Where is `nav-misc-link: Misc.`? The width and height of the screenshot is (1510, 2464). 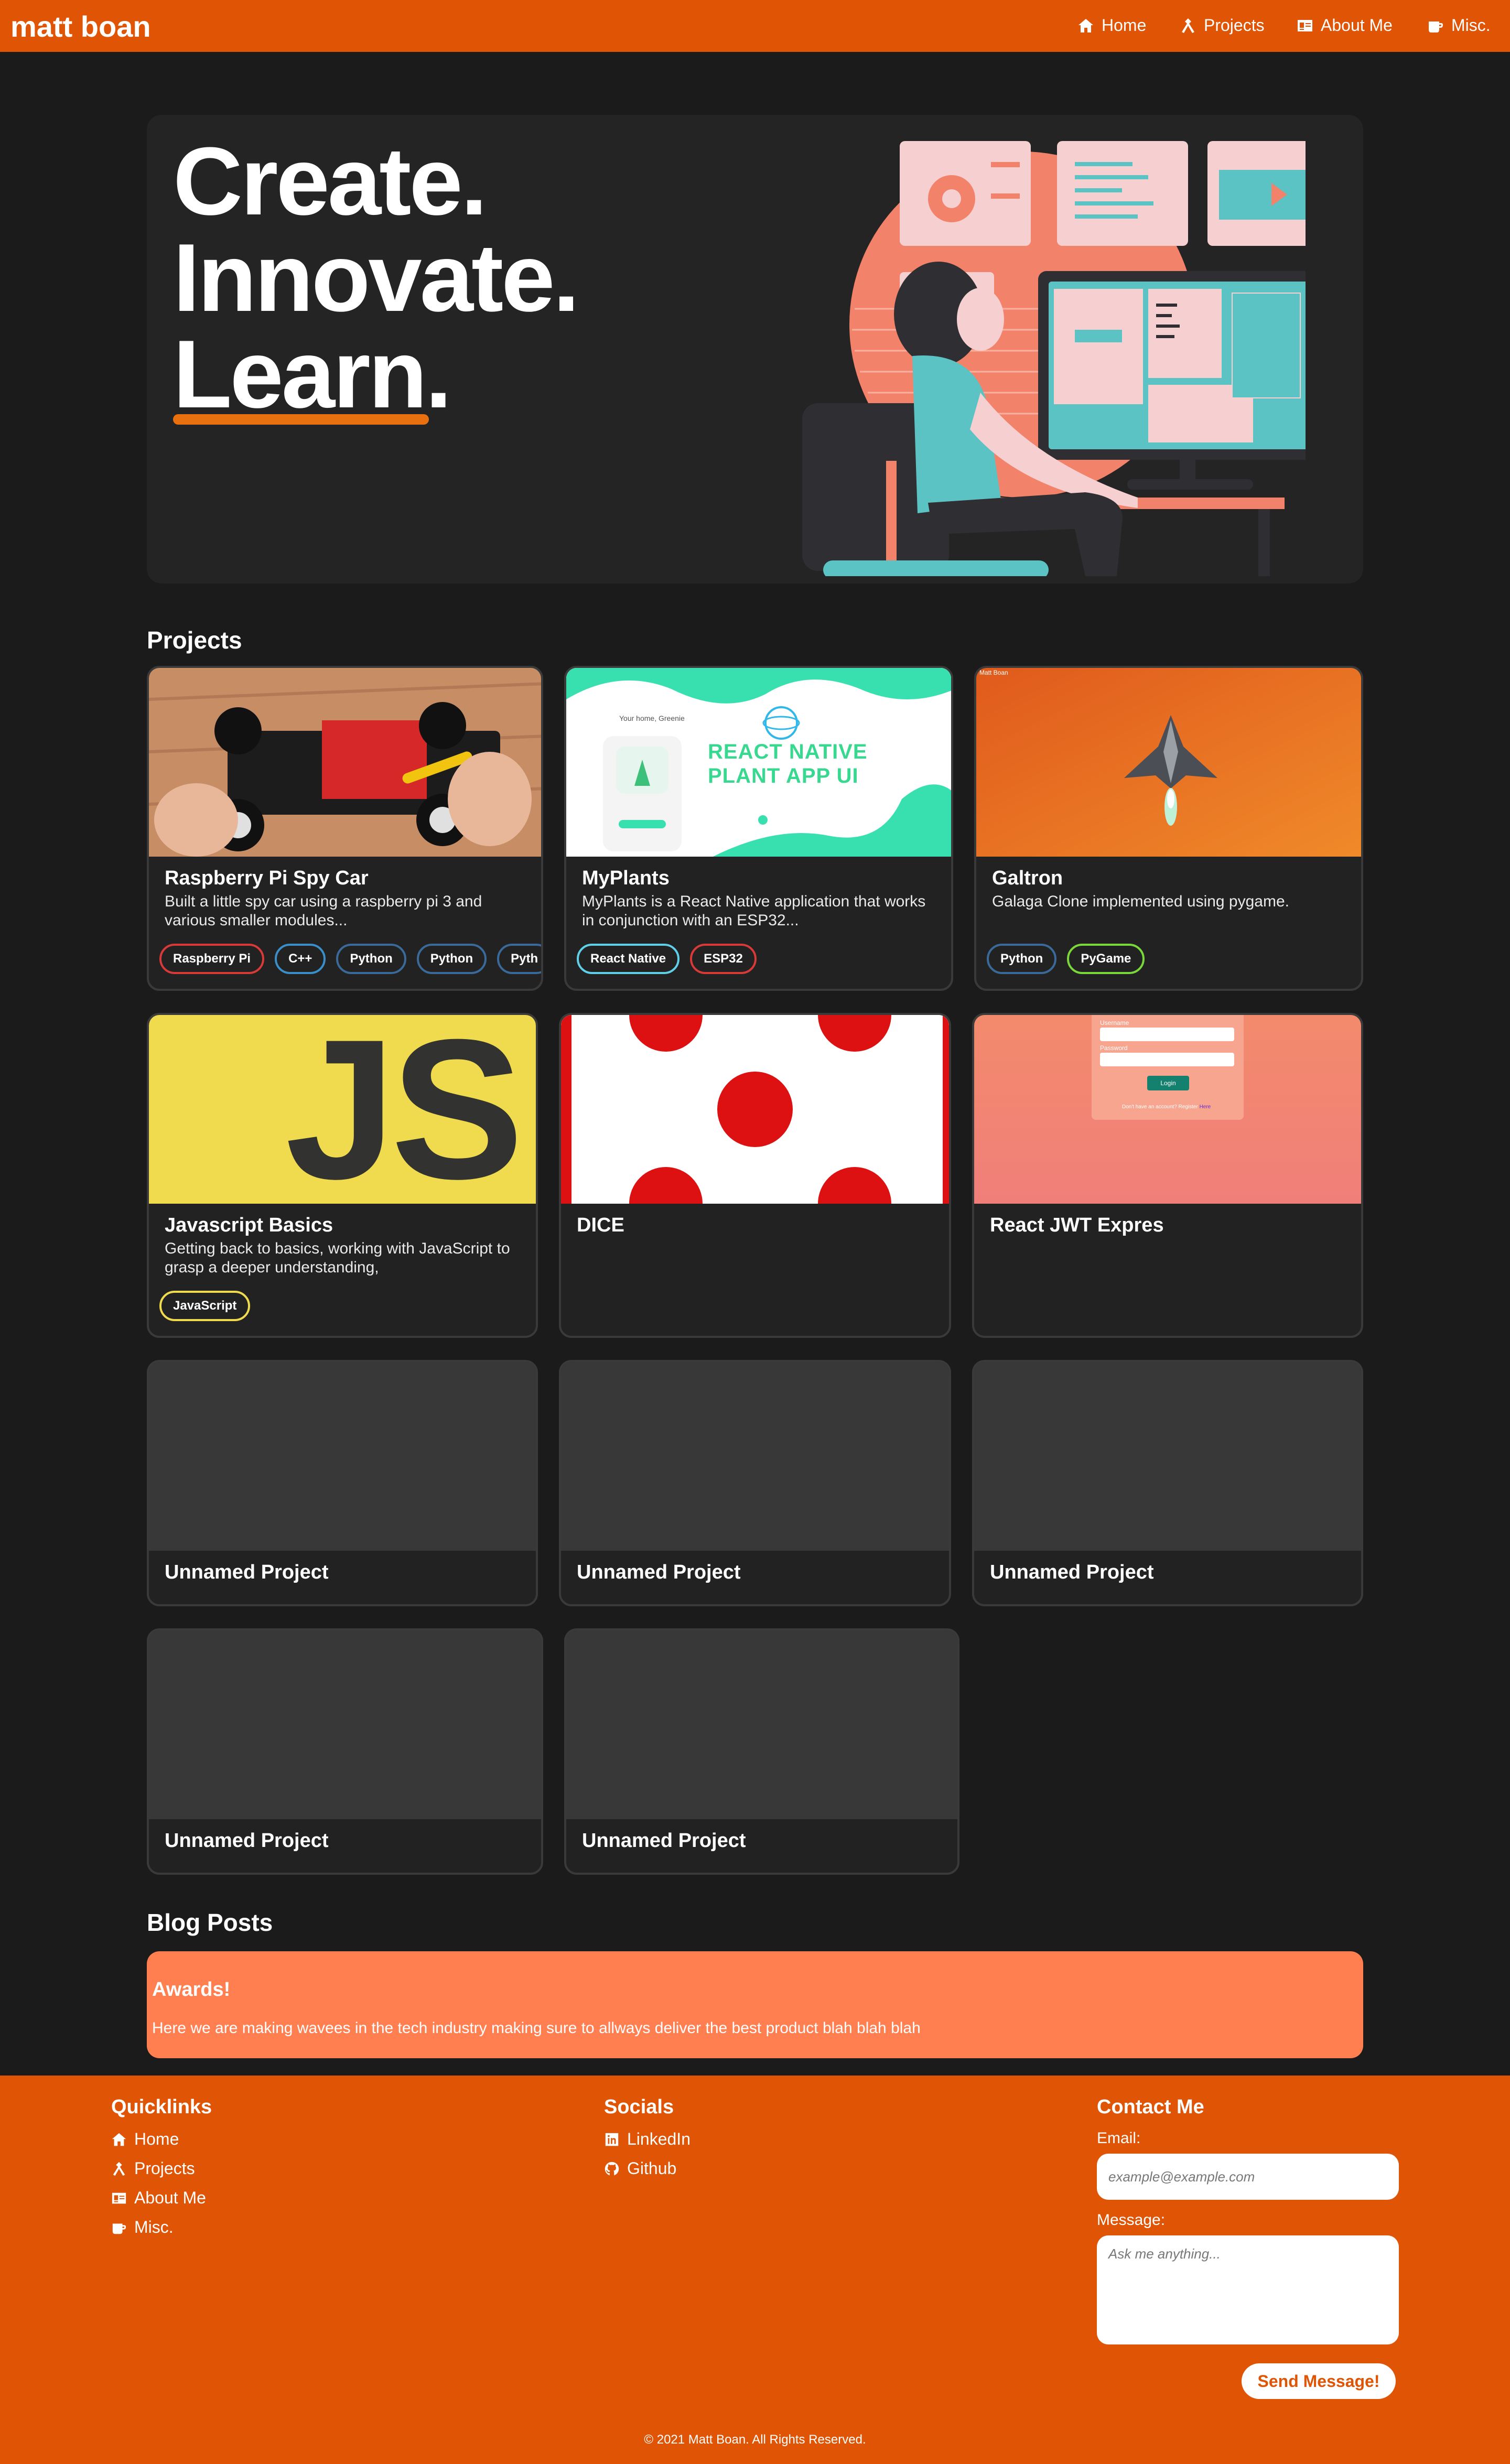
nav-misc-link: Misc. is located at coordinates (1459, 26).